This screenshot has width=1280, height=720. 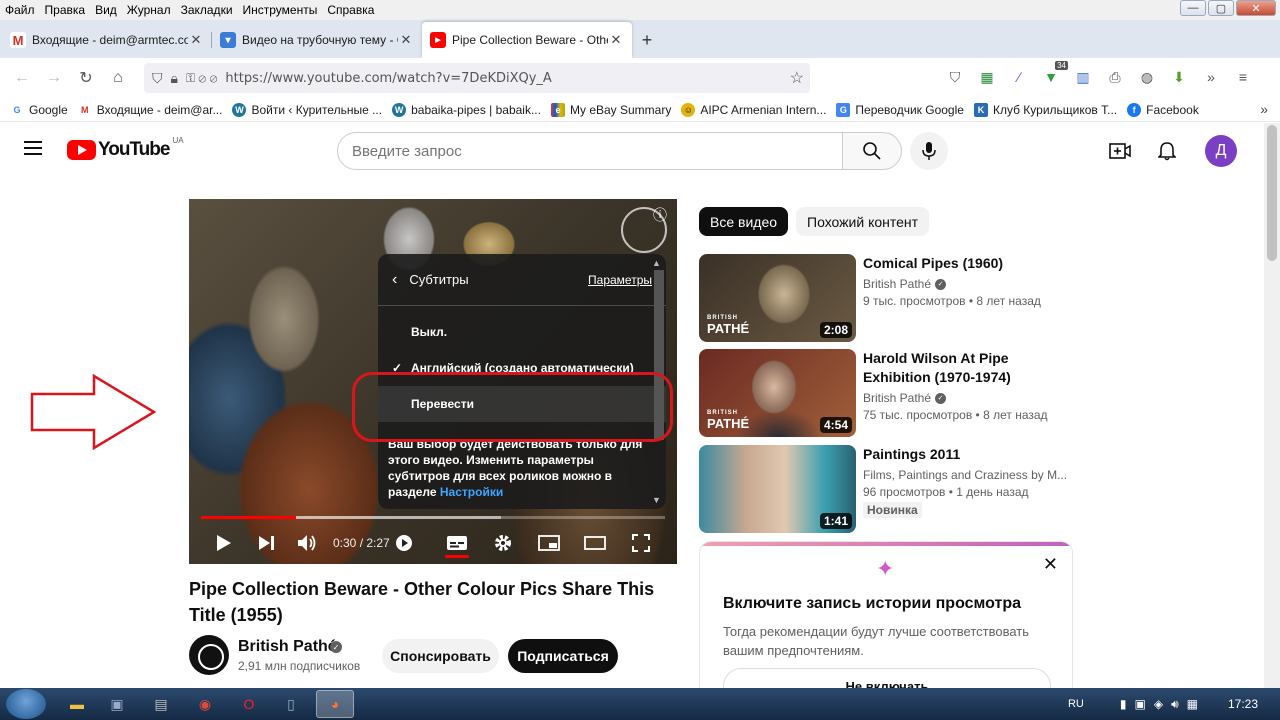 I want to click on youtube-logo: YouTube UA, so click(x=125, y=148).